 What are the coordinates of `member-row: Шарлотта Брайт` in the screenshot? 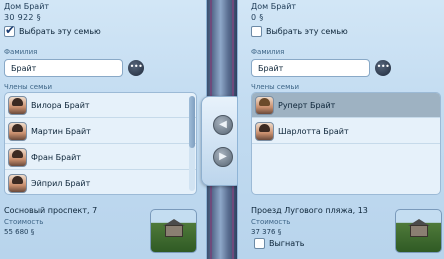 It's located at (346, 131).